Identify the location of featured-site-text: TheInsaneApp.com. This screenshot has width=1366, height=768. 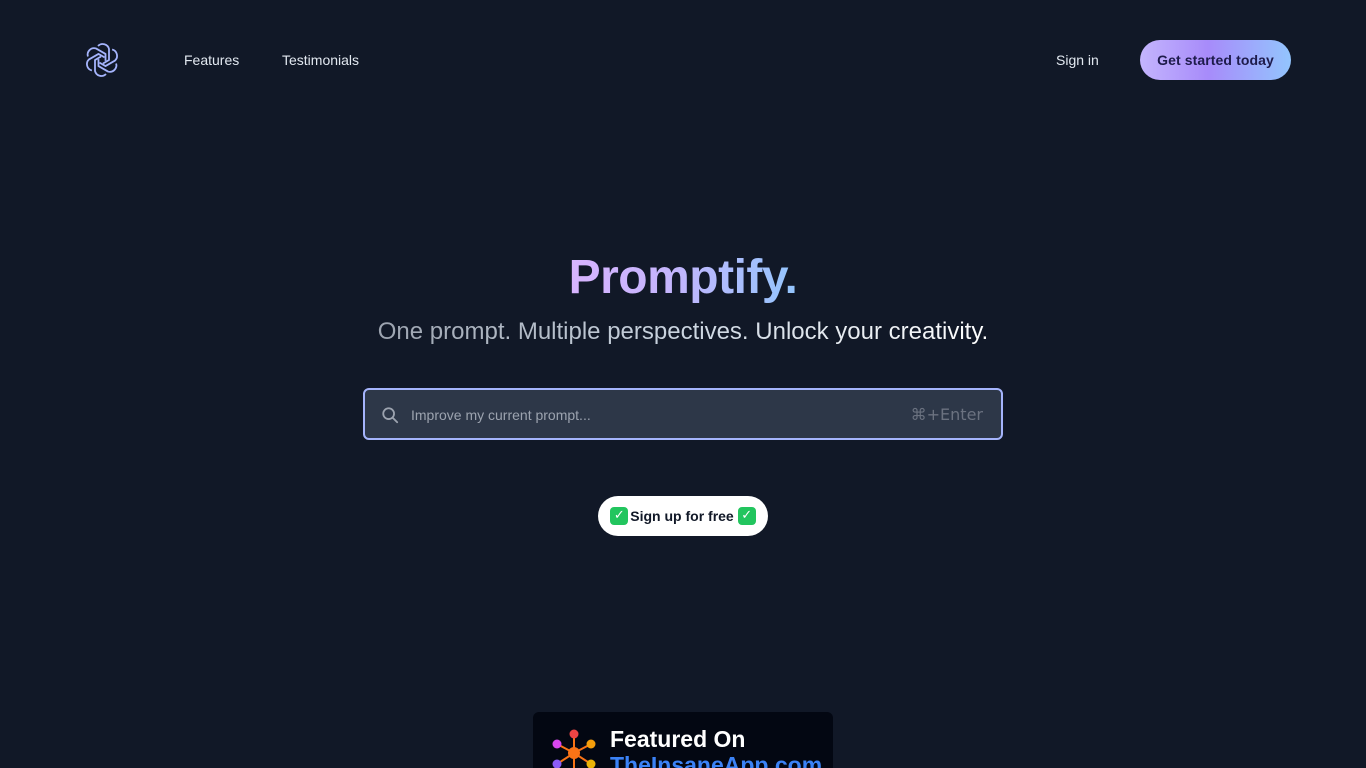
(716, 760).